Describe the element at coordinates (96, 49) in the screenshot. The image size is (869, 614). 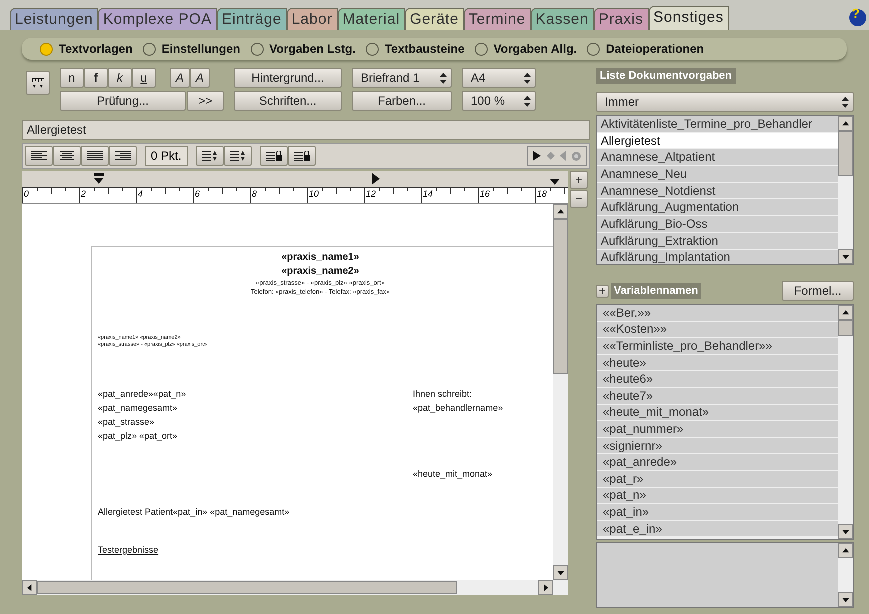
I see `radio-label: Textvorlagen` at that location.